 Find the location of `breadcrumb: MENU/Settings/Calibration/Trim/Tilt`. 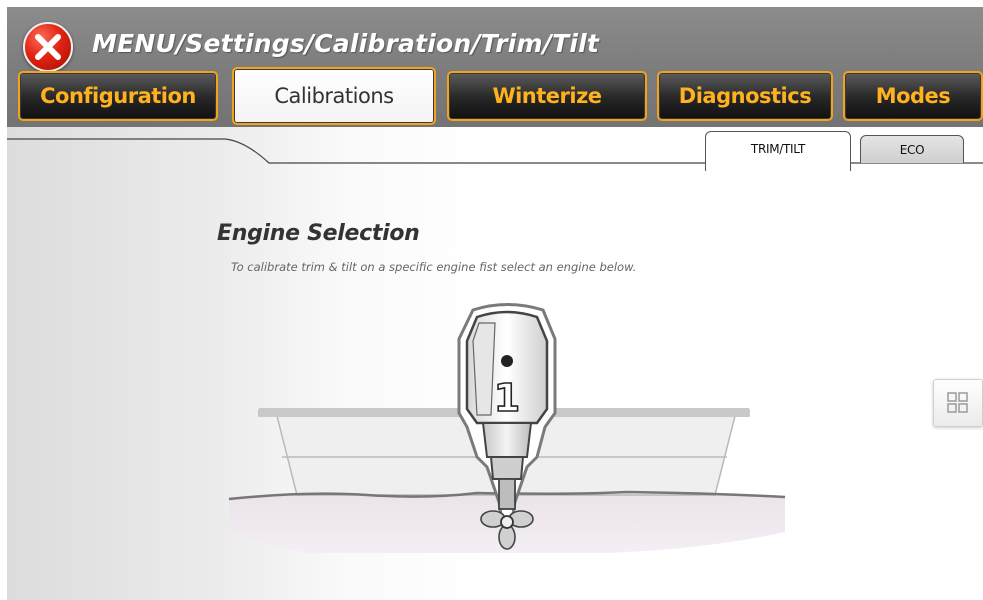

breadcrumb: MENU/Settings/Calibration/Trim/Tilt is located at coordinates (346, 43).